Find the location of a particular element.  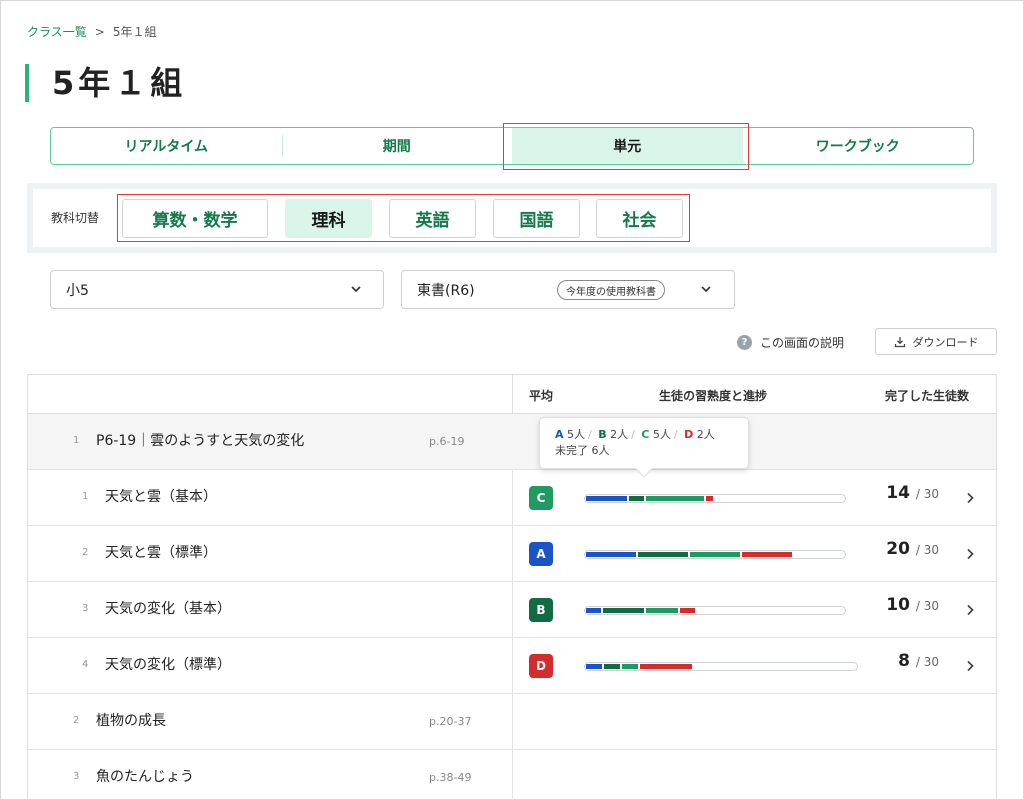

lesson-row: 2 天気と雲（標準） A 20 / 30 is located at coordinates (512, 554).